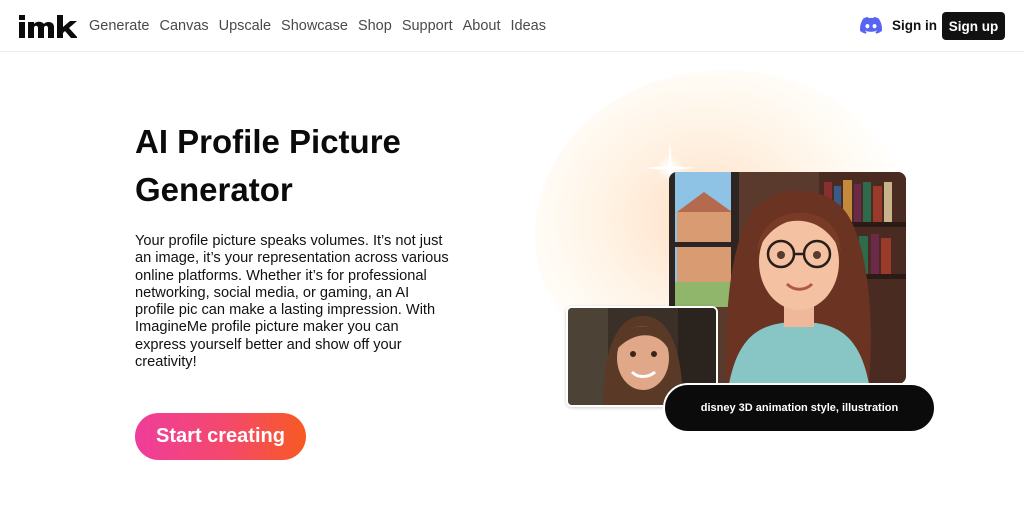 The height and width of the screenshot is (529, 1024). What do you see at coordinates (799, 408) in the screenshot?
I see `style-prompt-pill: disney 3D animation style, illustration` at bounding box center [799, 408].